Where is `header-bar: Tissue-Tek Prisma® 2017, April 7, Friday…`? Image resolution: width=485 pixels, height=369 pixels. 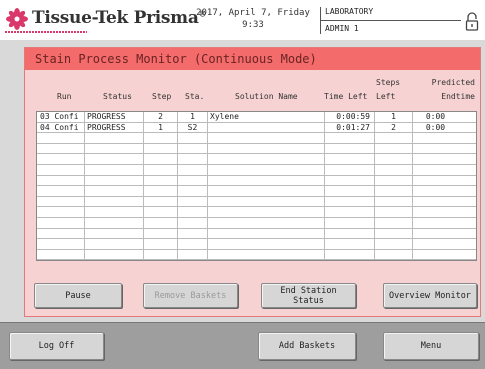
header-bar: Tissue-Tek Prisma® 2017, April 7, Friday… is located at coordinates (242, 20).